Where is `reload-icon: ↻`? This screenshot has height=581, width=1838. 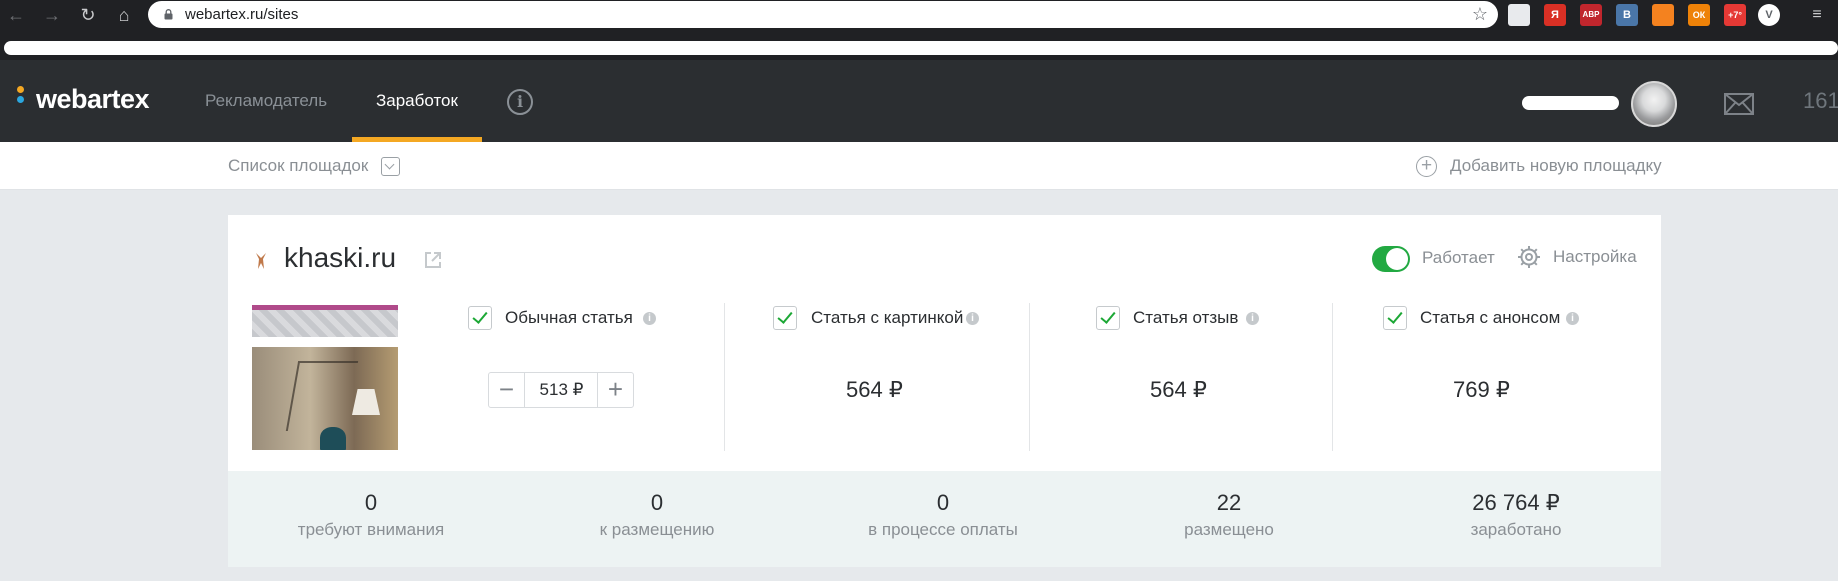 reload-icon: ↻ is located at coordinates (88, 15).